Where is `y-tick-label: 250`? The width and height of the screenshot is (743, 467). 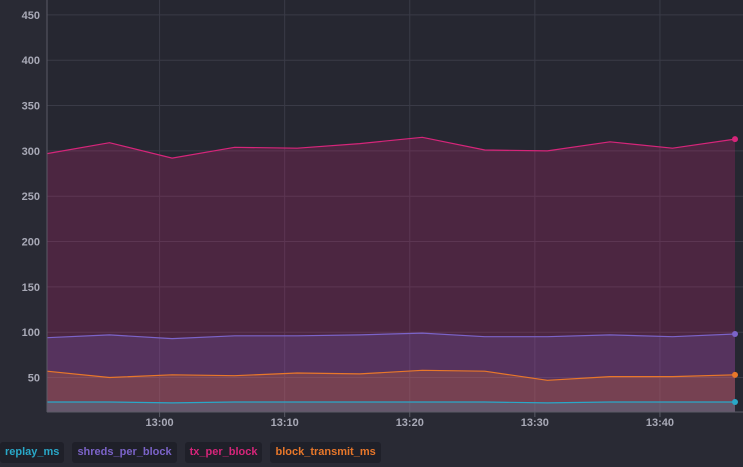
y-tick-label: 250 is located at coordinates (31, 197).